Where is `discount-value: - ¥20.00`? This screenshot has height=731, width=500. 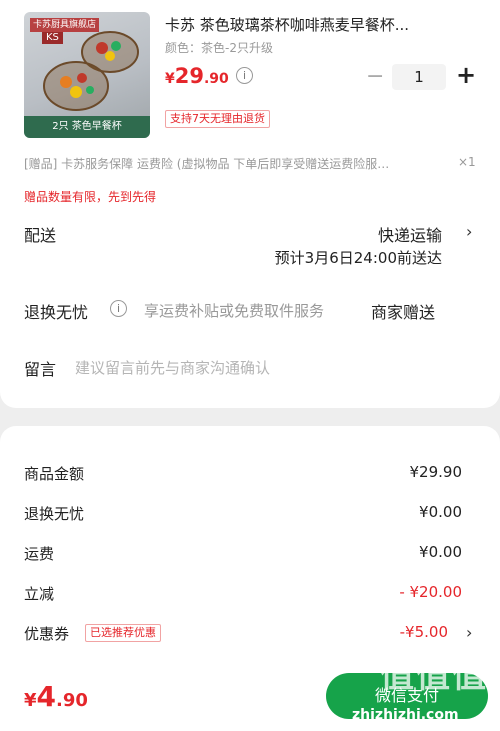
discount-value: - ¥20.00 is located at coordinates (430, 592).